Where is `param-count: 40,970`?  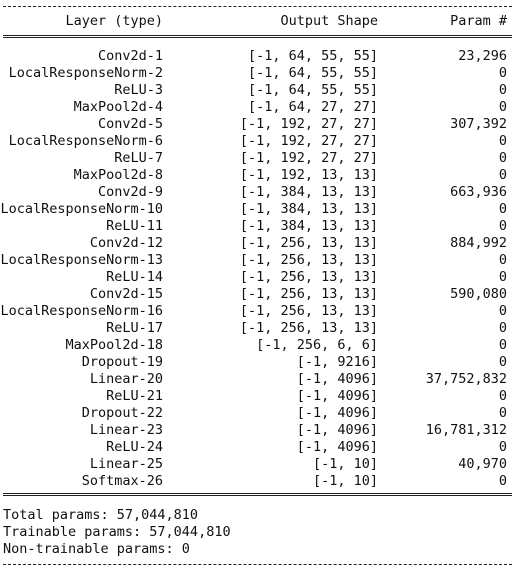 param-count: 40,970 is located at coordinates (482, 464).